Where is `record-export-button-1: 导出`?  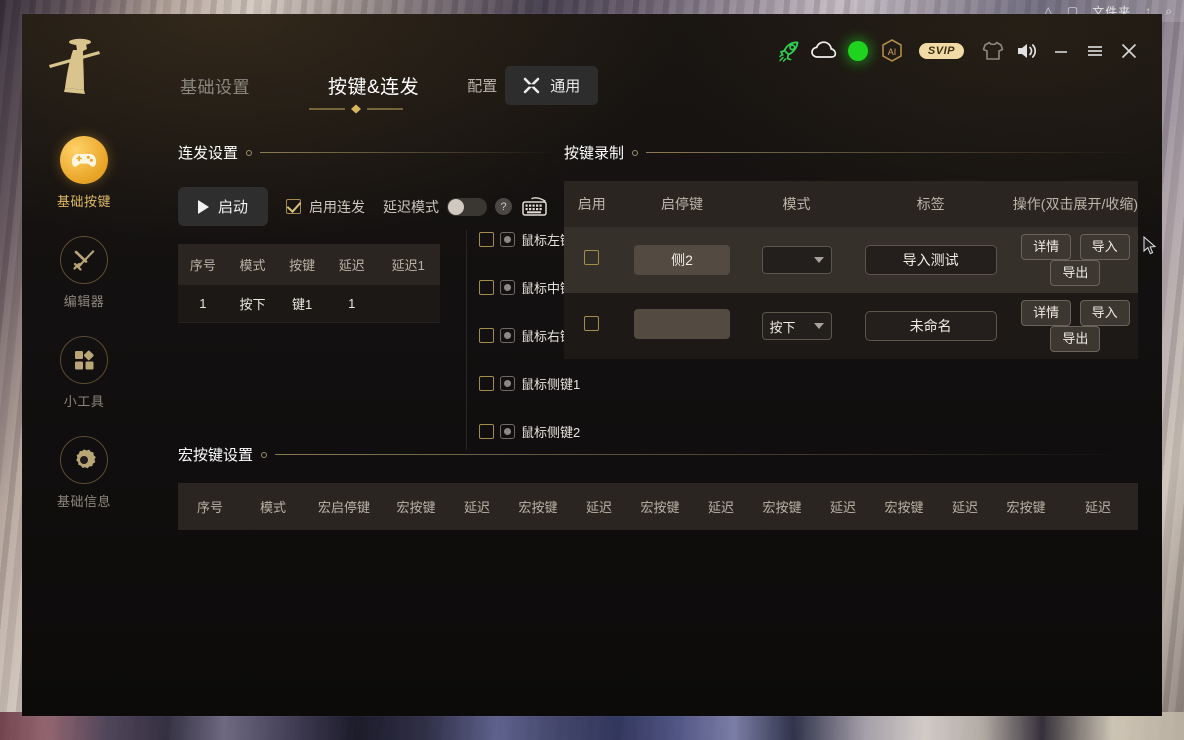 record-export-button-1: 导出 is located at coordinates (1075, 273).